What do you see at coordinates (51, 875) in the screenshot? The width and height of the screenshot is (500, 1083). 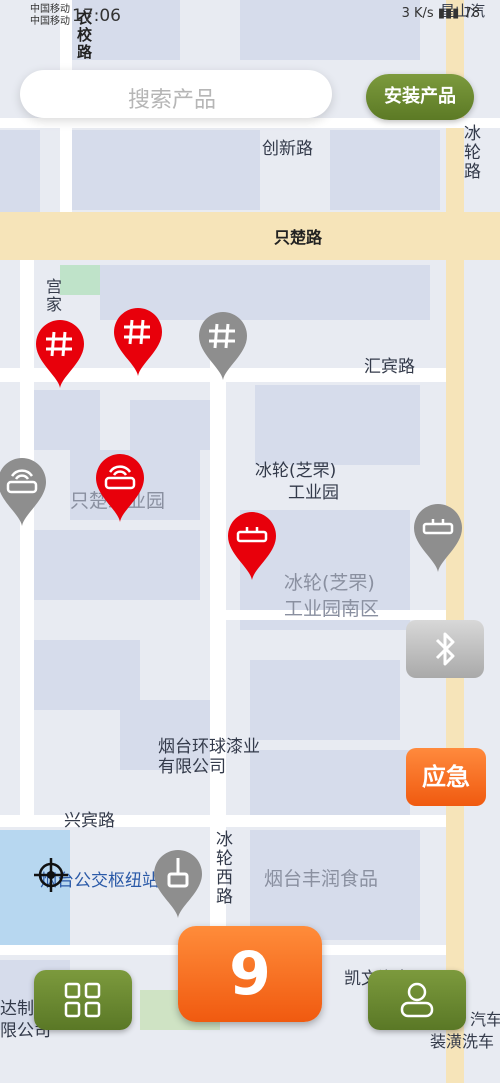 I see `locate-icon` at bounding box center [51, 875].